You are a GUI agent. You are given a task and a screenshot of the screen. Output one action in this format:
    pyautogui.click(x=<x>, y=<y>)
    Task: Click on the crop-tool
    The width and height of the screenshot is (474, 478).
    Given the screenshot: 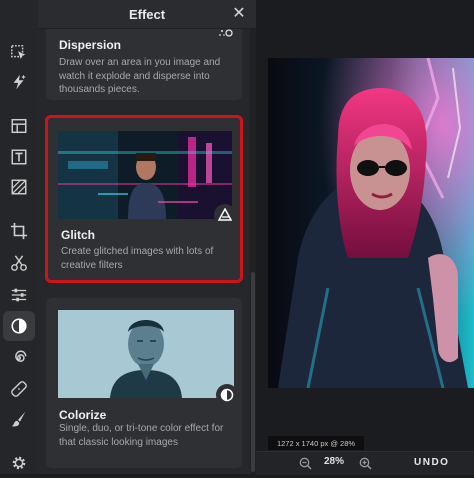 What is the action you would take?
    pyautogui.click(x=19, y=231)
    